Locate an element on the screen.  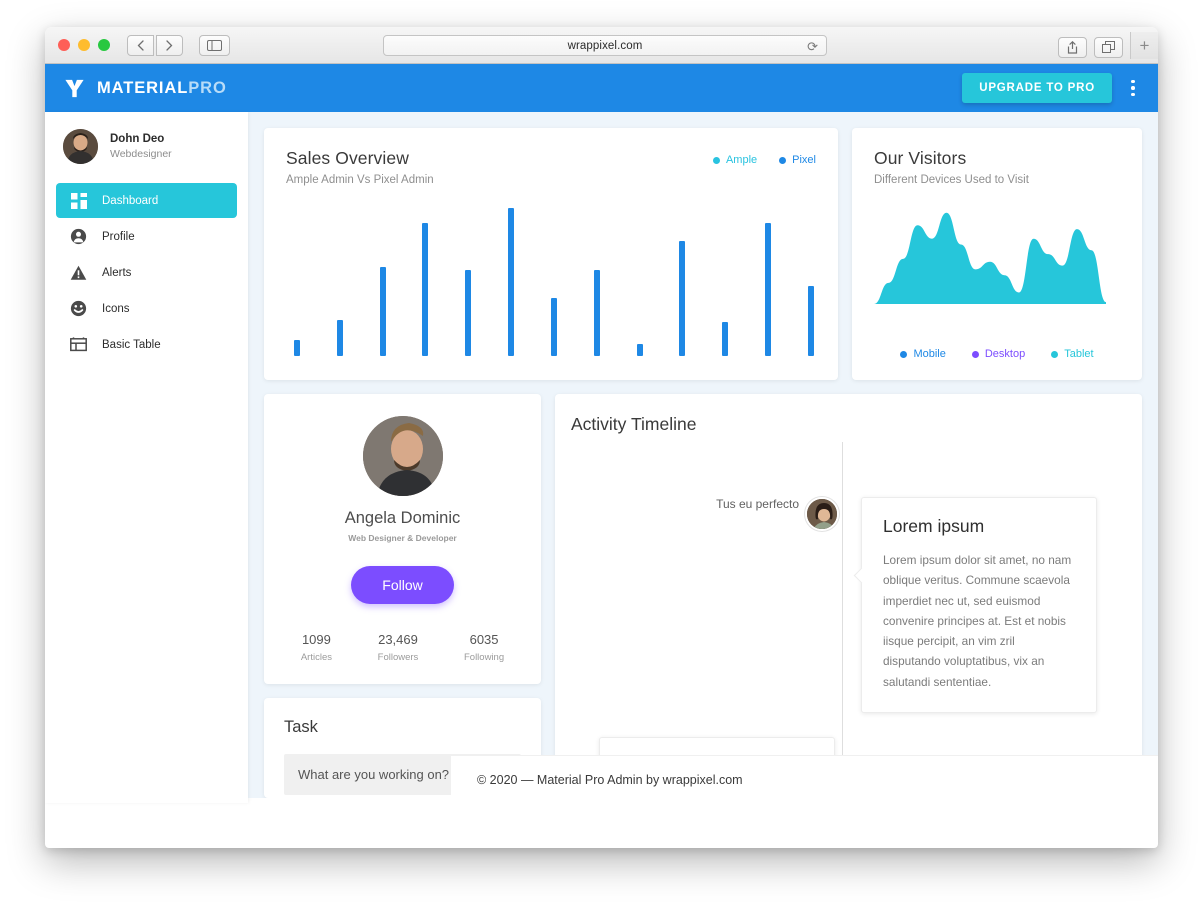
bubble-arrow-icon is located at coordinates (861, 575).